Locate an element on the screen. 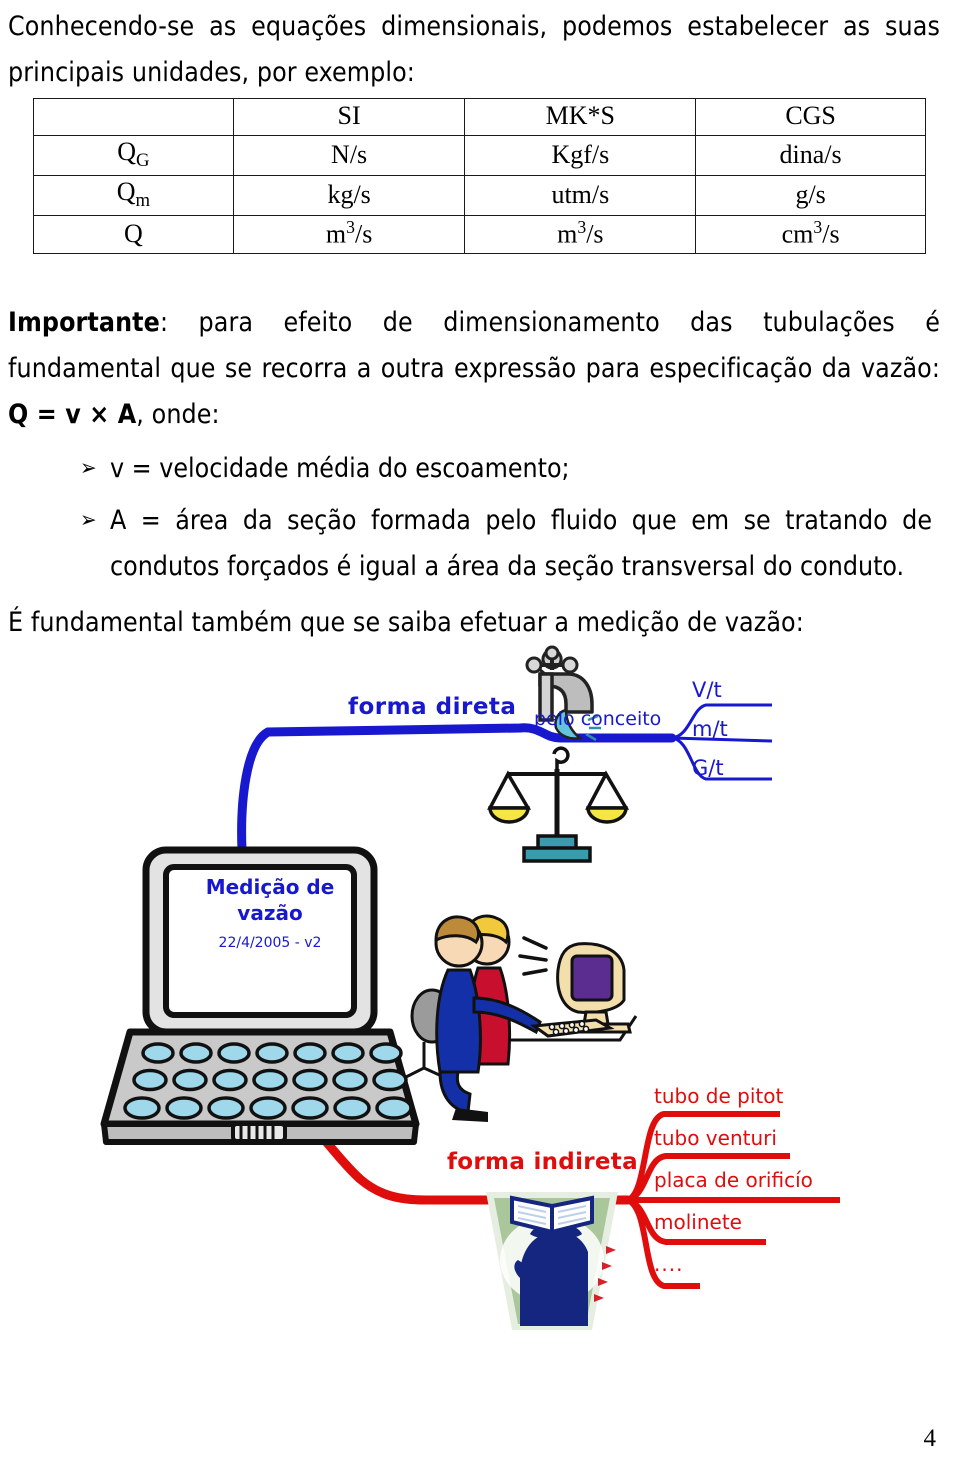  bullet-item-velocity: ➢ v = velocidade média do escoamento; is located at coordinates (510, 469).